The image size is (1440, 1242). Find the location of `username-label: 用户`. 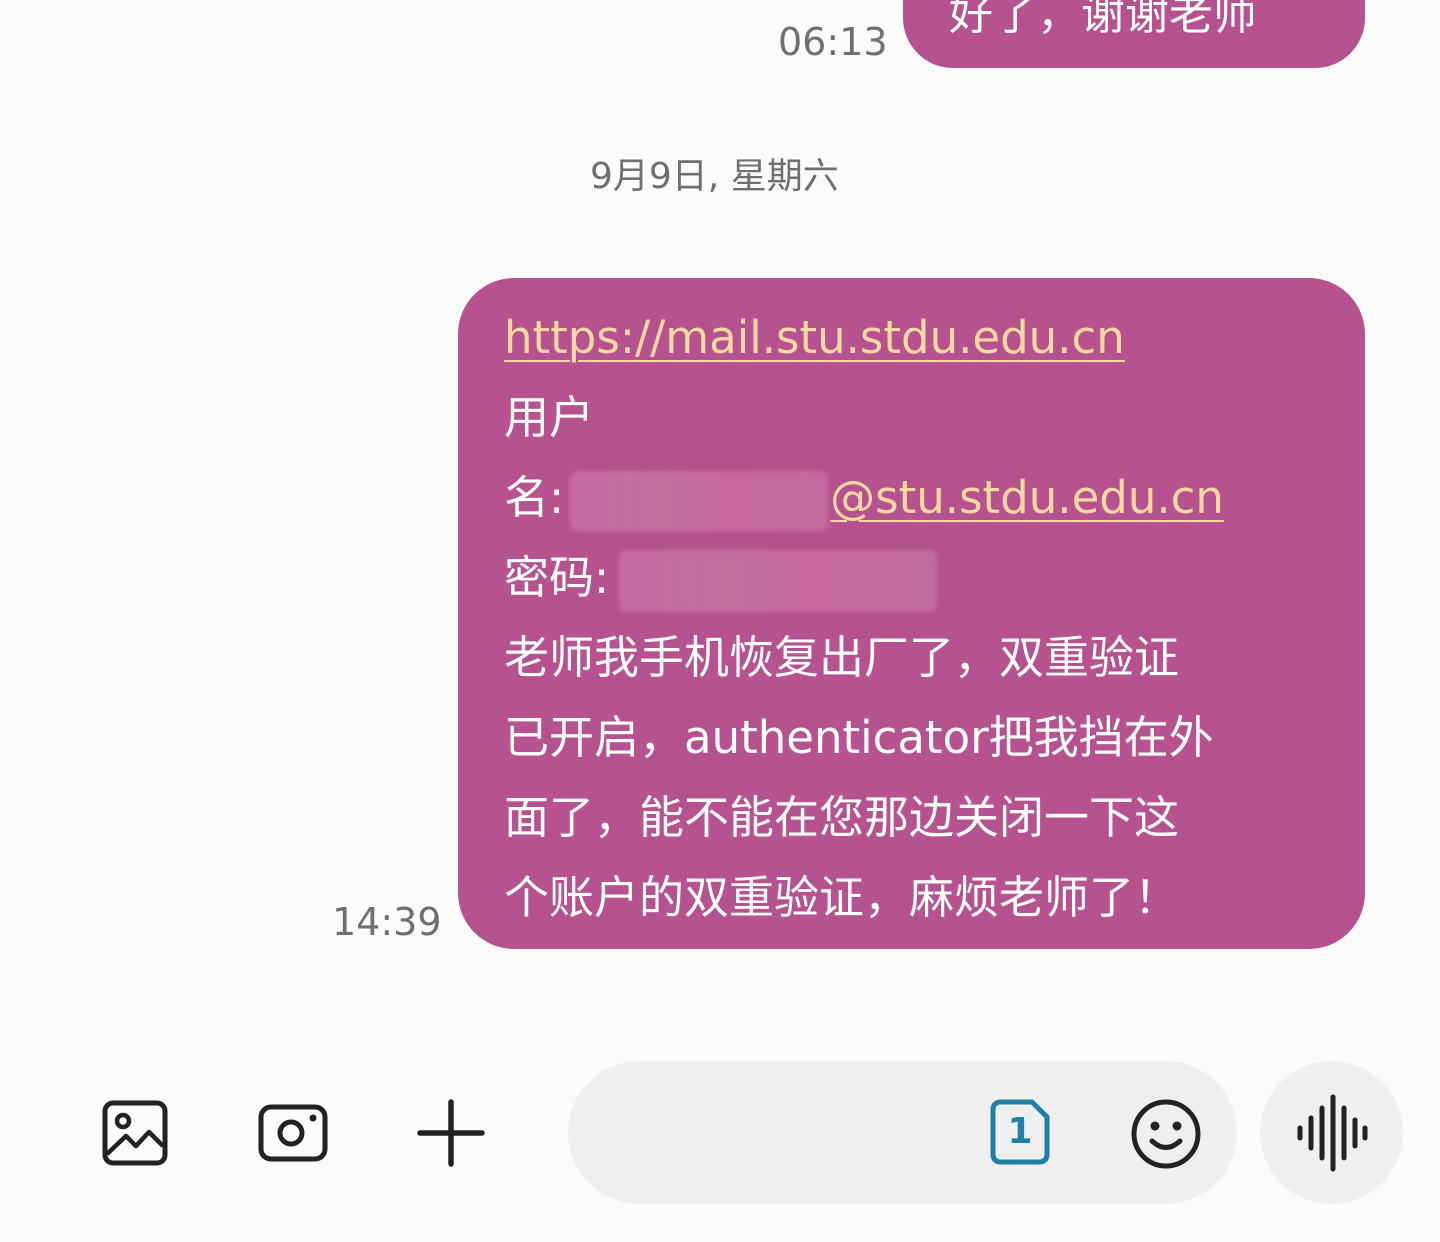

username-label: 用户 is located at coordinates (549, 417).